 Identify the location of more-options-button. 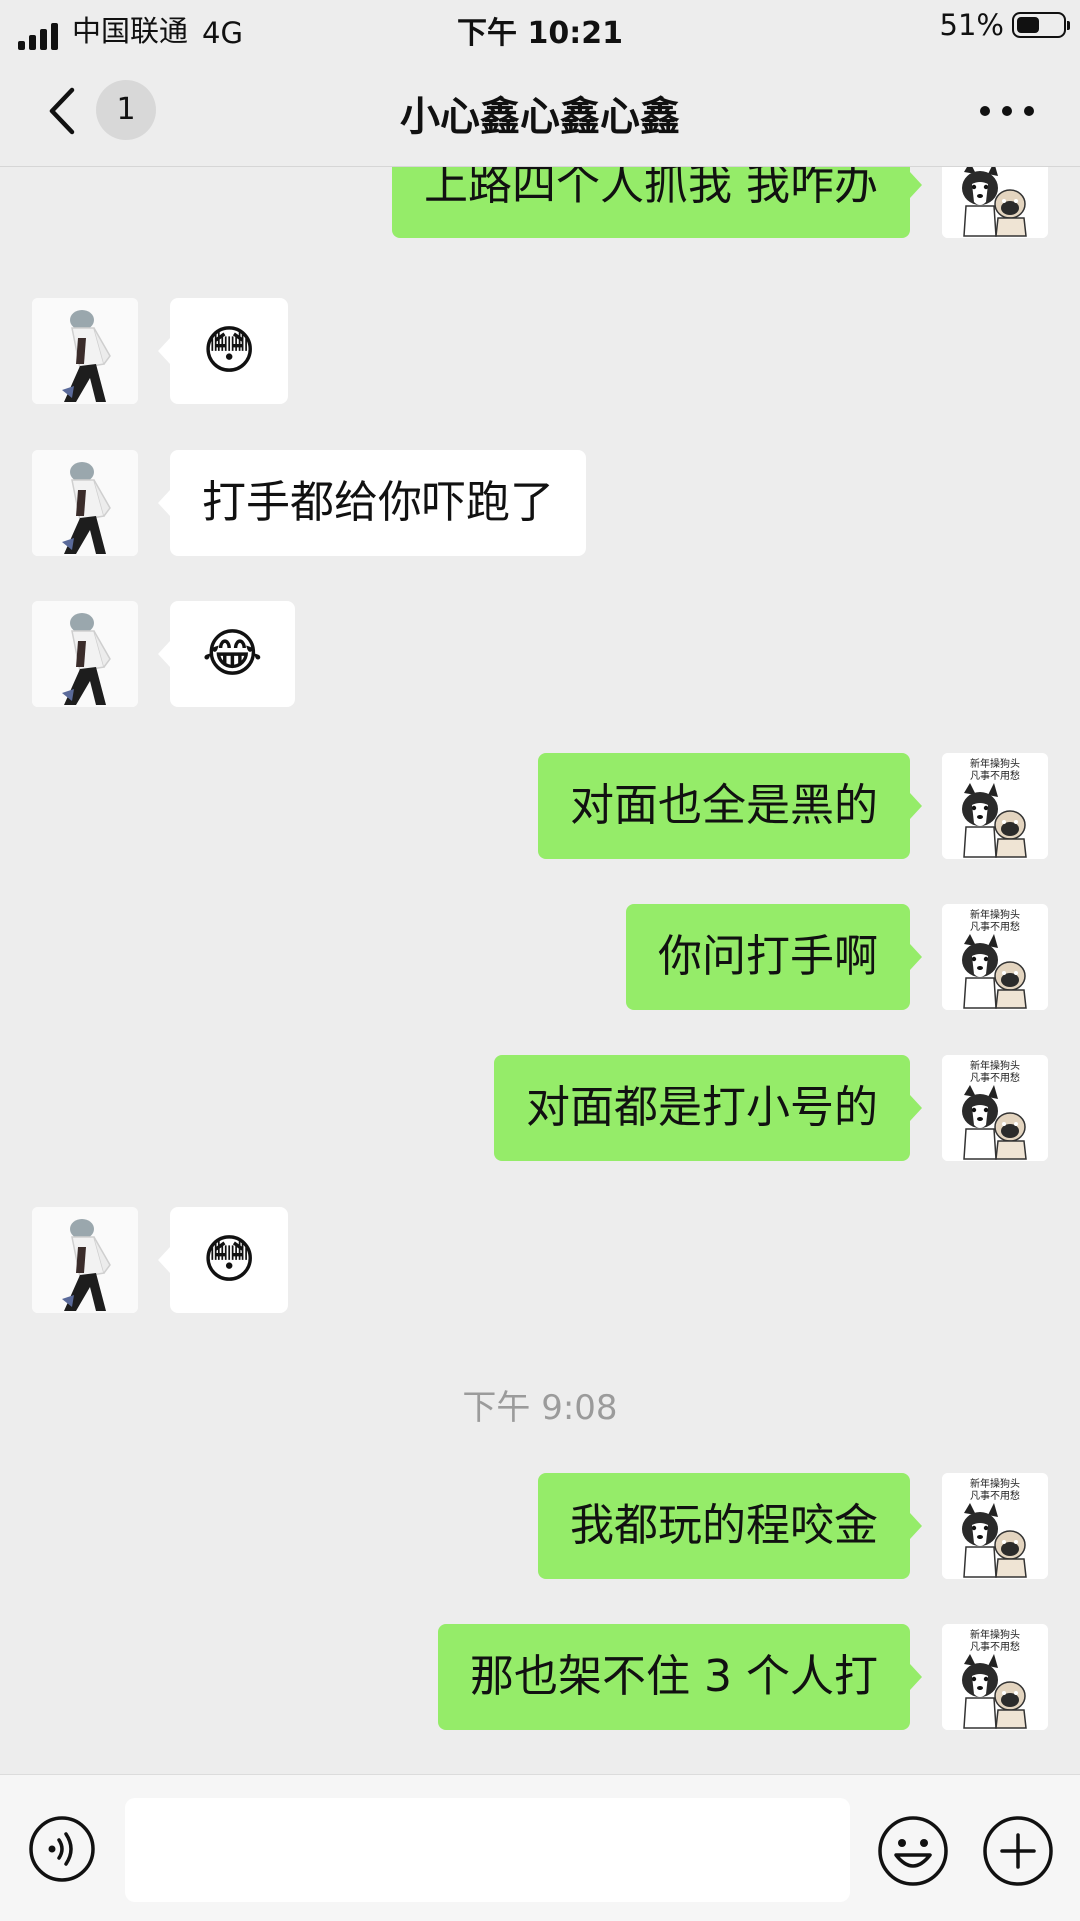
(1007, 111).